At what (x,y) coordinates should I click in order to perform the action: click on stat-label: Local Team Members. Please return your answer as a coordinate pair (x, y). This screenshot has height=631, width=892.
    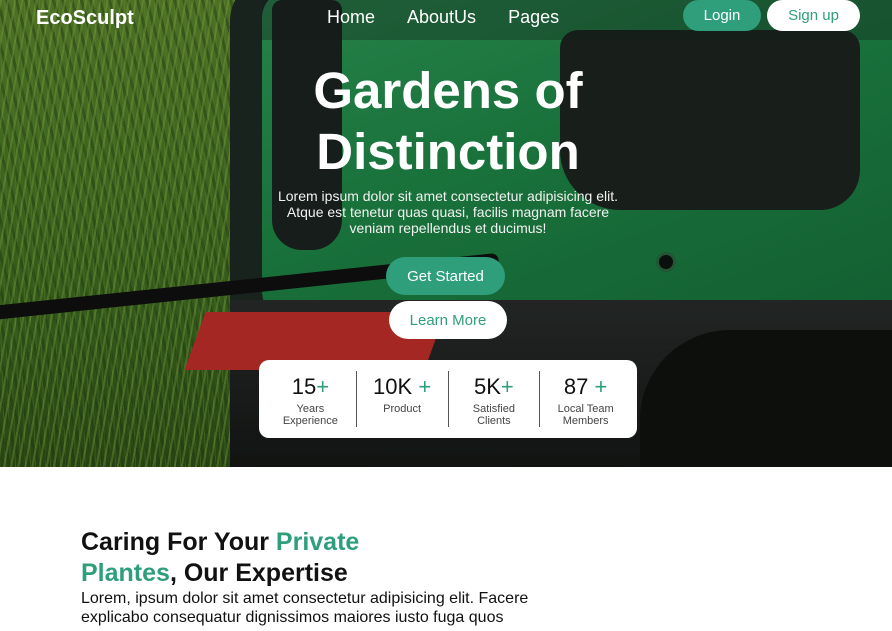
    Looking at the image, I should click on (585, 415).